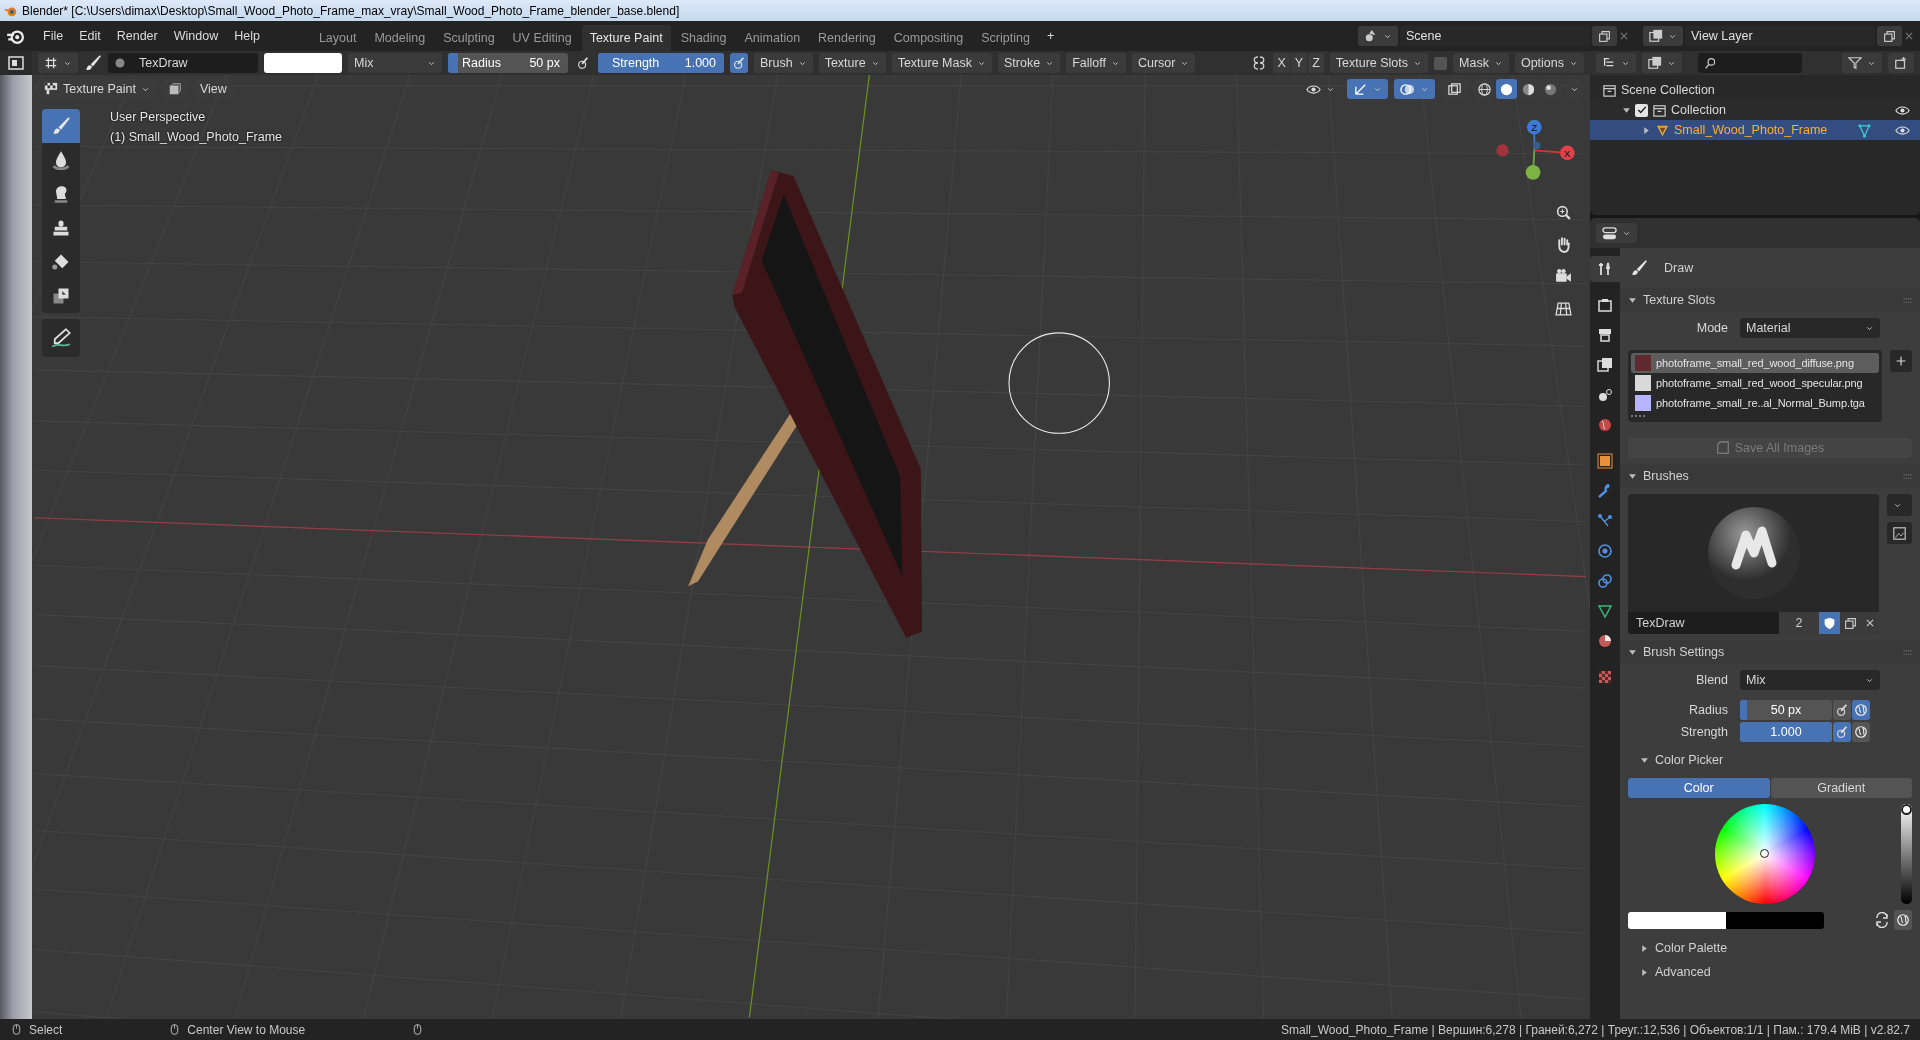 The height and width of the screenshot is (1040, 1920). Describe the element at coordinates (1616, 233) in the screenshot. I see `properties-type-button` at that location.